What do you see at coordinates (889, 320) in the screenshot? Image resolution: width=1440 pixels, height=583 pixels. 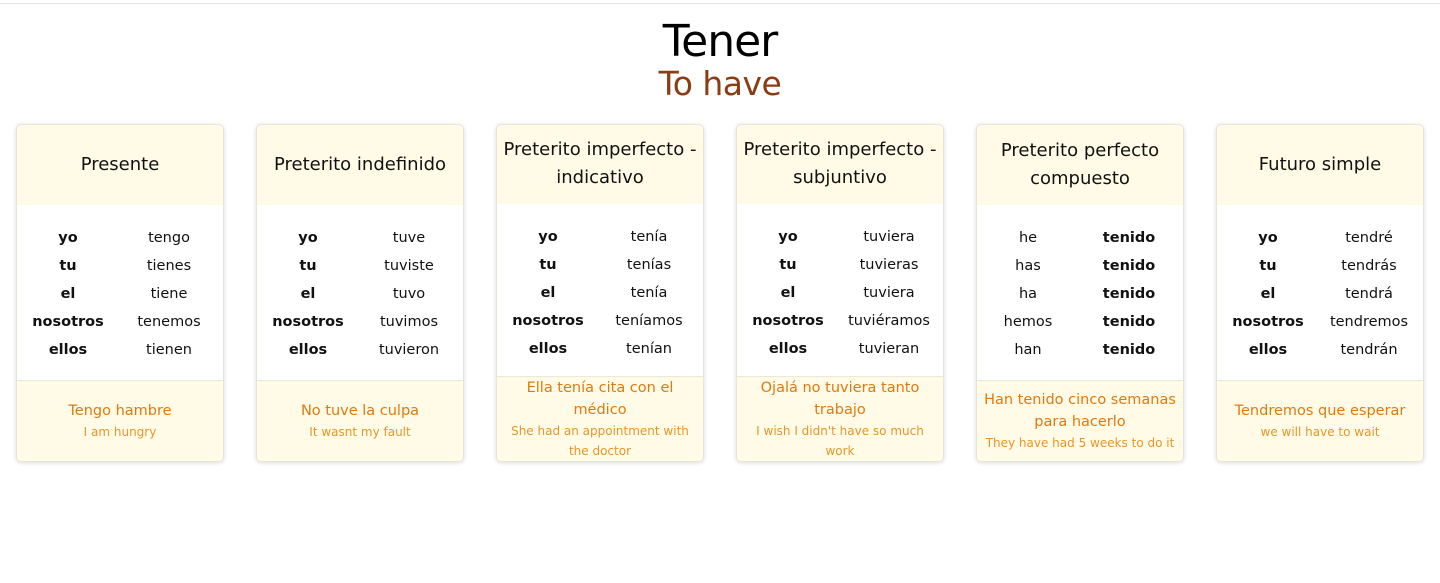 I see `verb-form: tuviéramos` at bounding box center [889, 320].